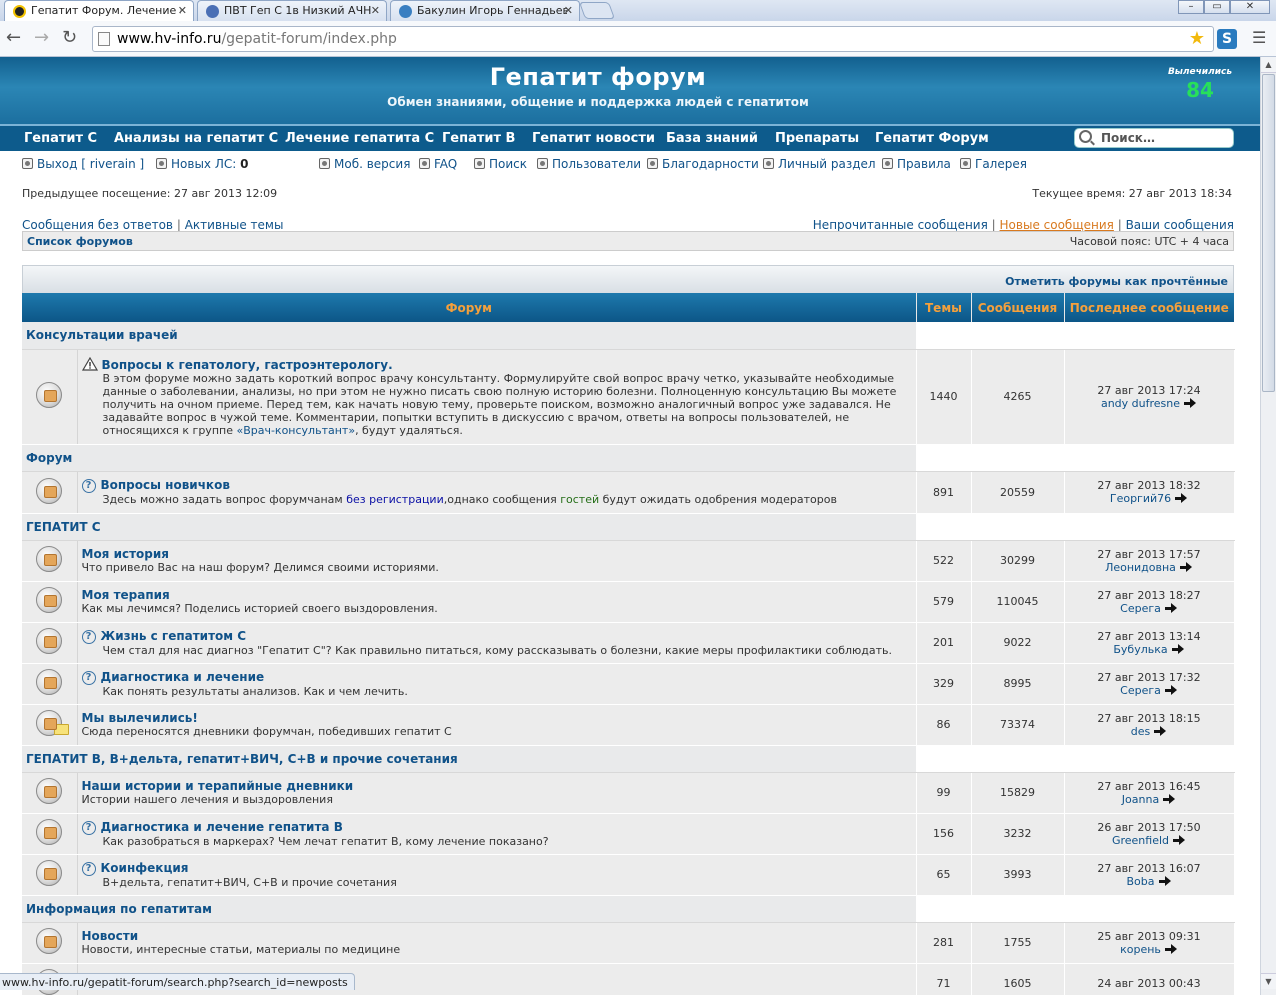 The height and width of the screenshot is (995, 1276). I want to click on forum-title-link: Моя терапия, so click(126, 595).